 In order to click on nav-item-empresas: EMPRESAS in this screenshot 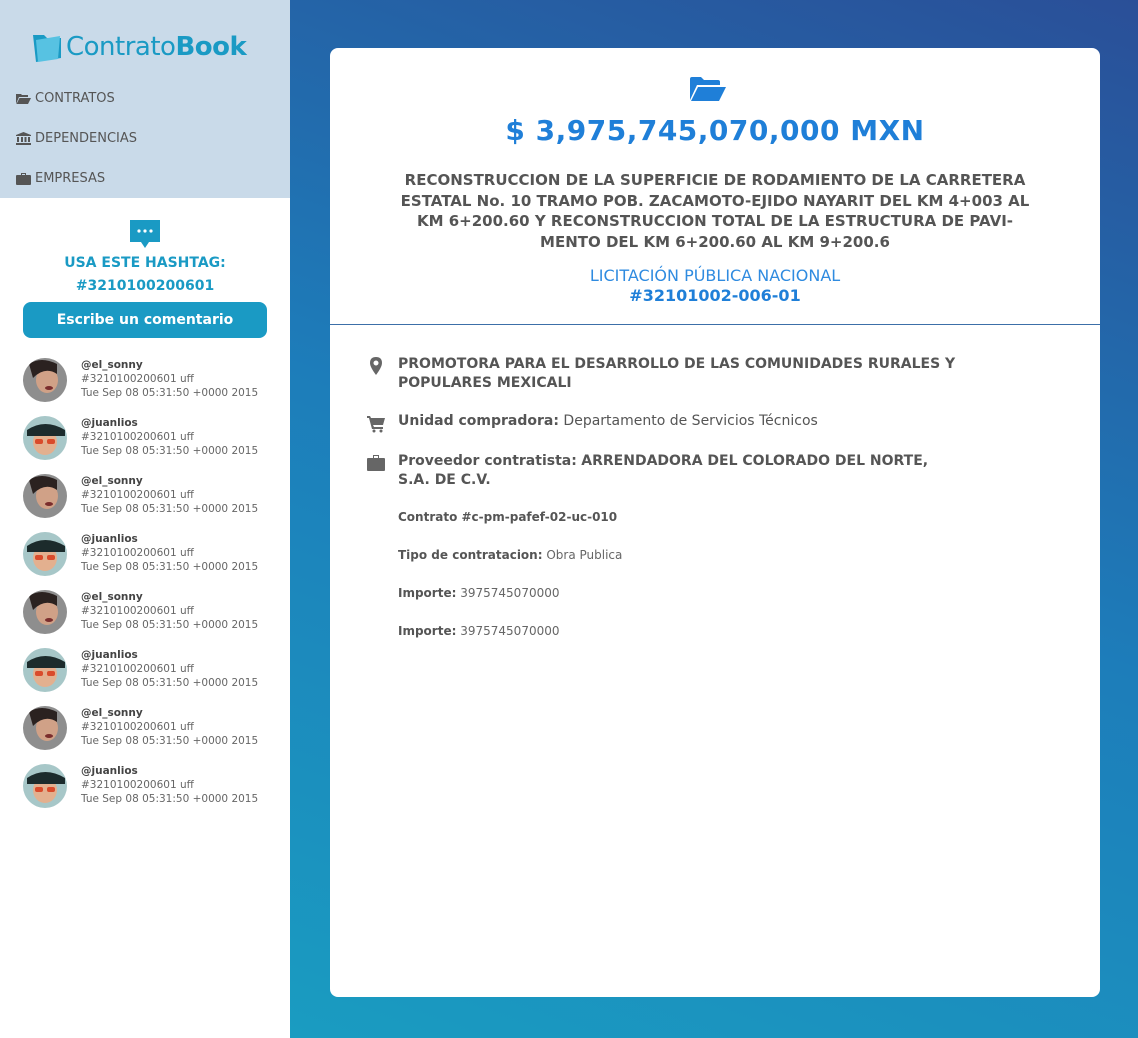, I will do `click(76, 178)`.